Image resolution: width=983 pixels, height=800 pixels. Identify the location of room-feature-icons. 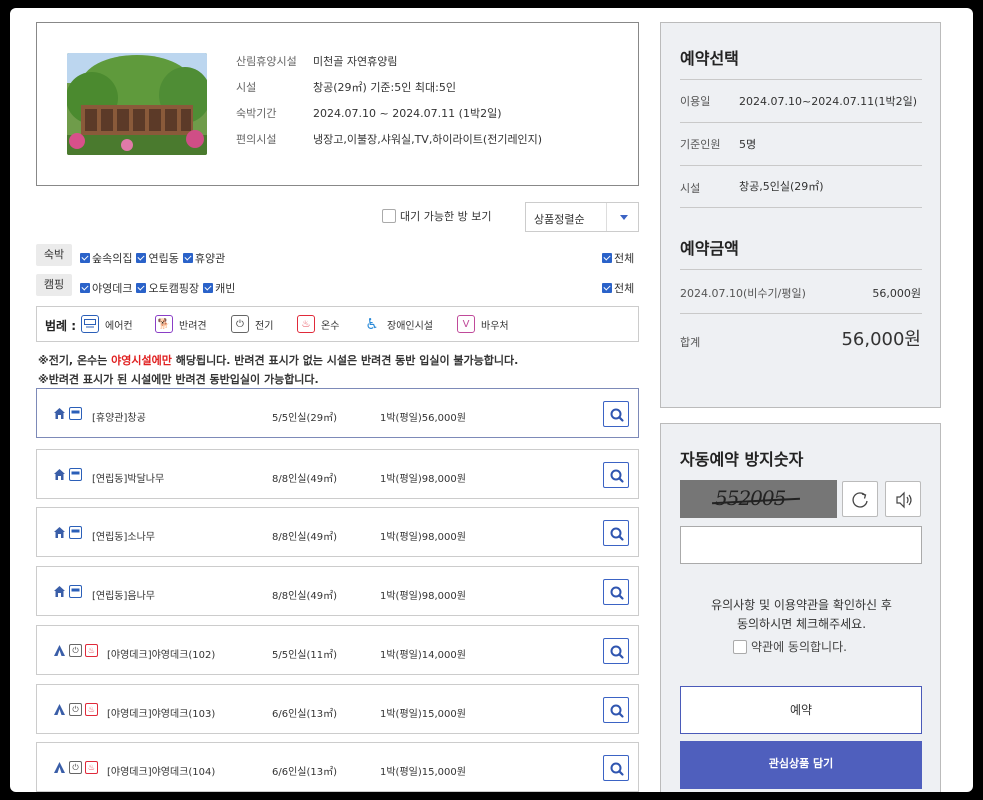
(67, 474).